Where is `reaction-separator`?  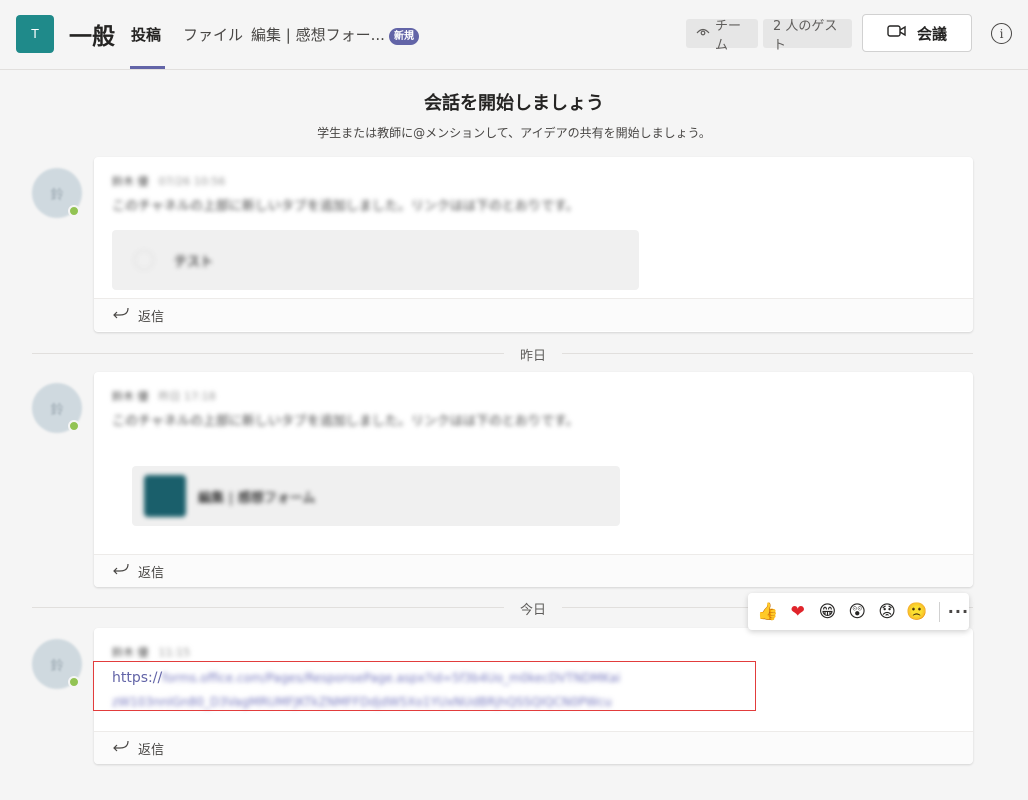 reaction-separator is located at coordinates (939, 611).